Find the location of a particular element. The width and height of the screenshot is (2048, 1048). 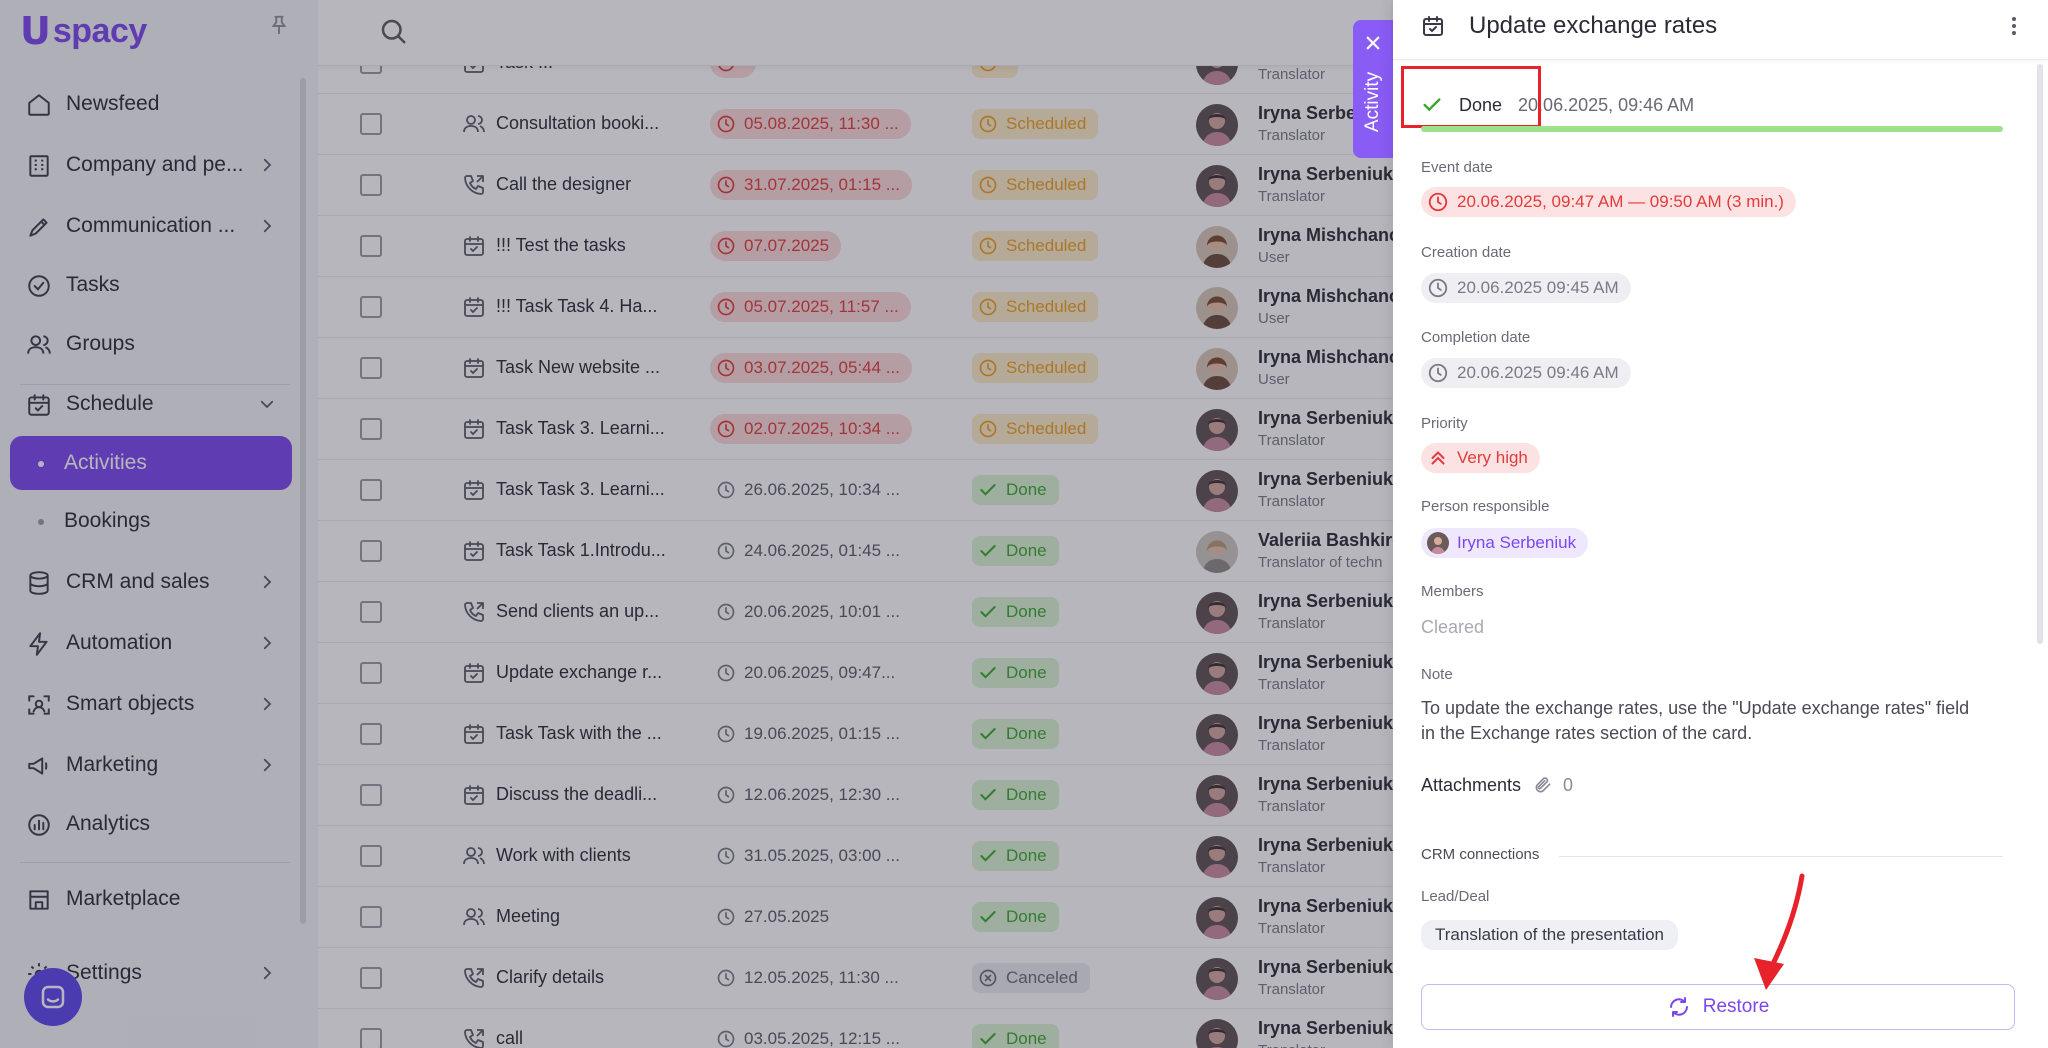

event-date-pill: 20.06.2025, 09:47 AM — 09:50 AM (3 min.) is located at coordinates (1608, 202).